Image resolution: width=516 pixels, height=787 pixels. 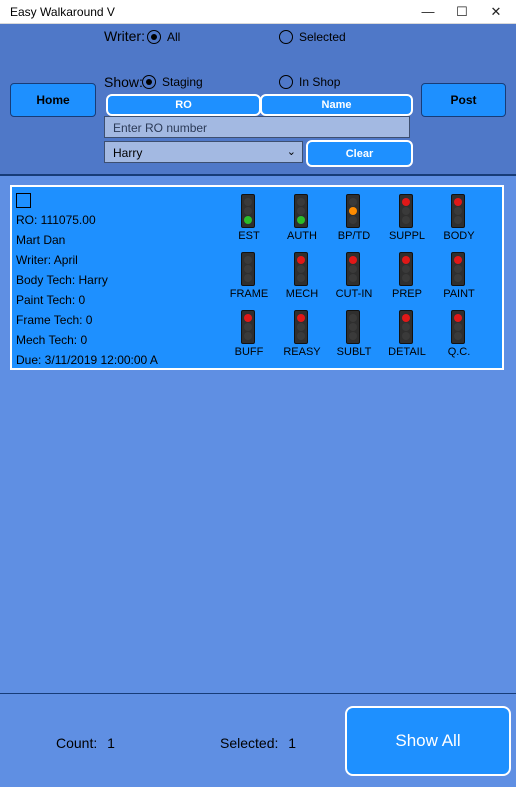 I want to click on count-display: Count: 1, so click(x=85, y=743).